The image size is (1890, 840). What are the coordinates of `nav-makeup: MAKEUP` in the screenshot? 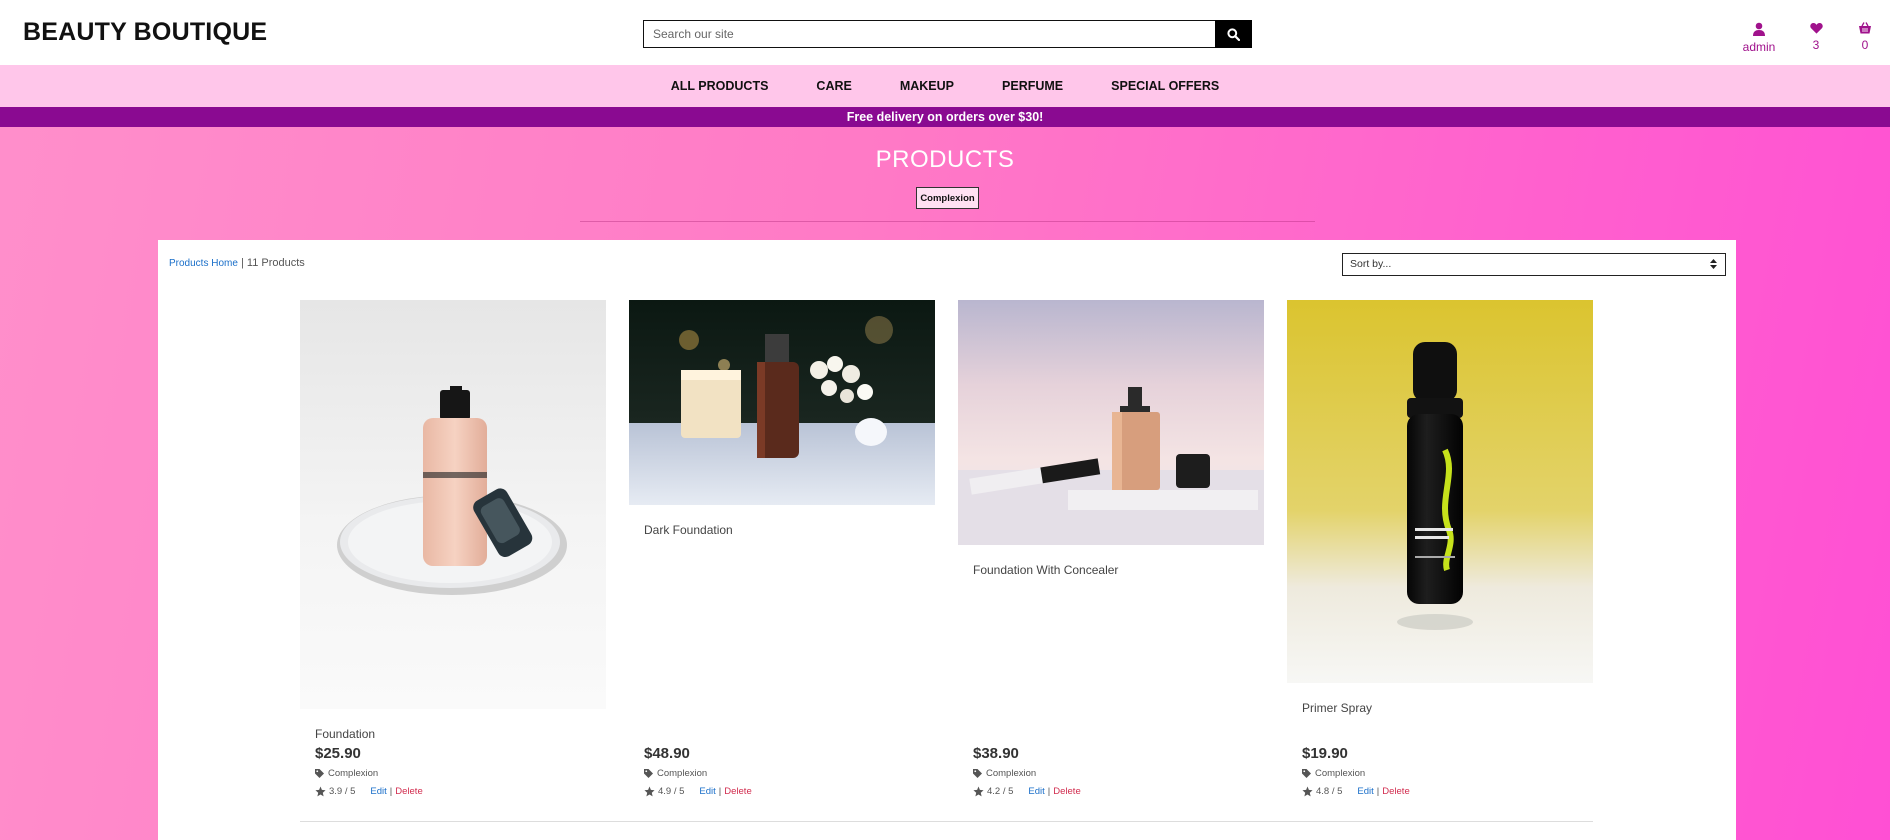 It's located at (927, 86).